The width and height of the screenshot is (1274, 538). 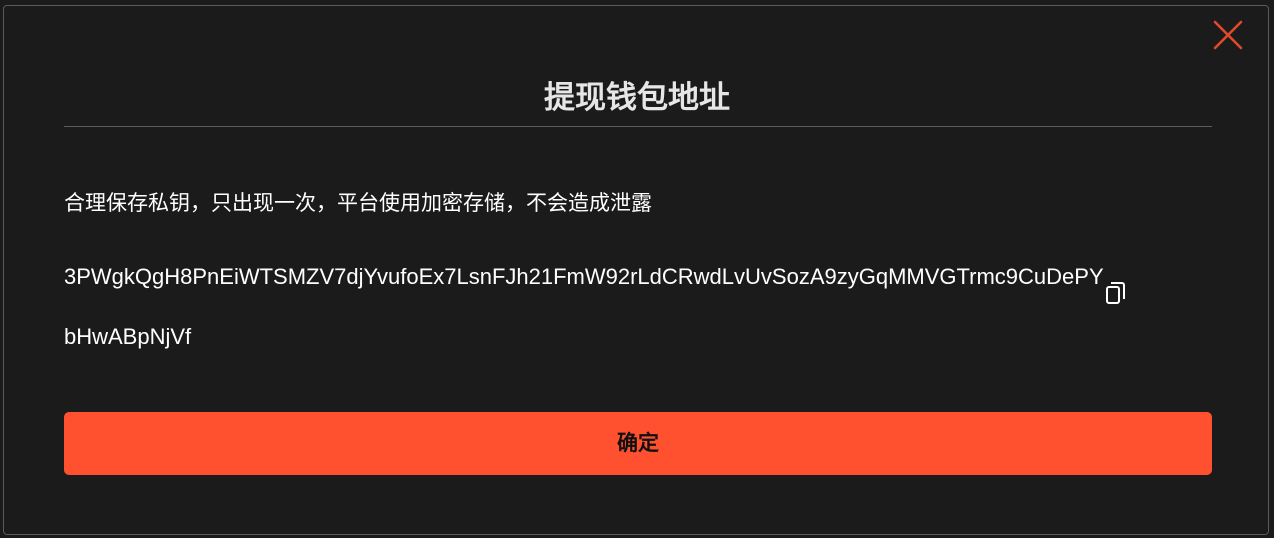 I want to click on copy-button, so click(x=1115, y=294).